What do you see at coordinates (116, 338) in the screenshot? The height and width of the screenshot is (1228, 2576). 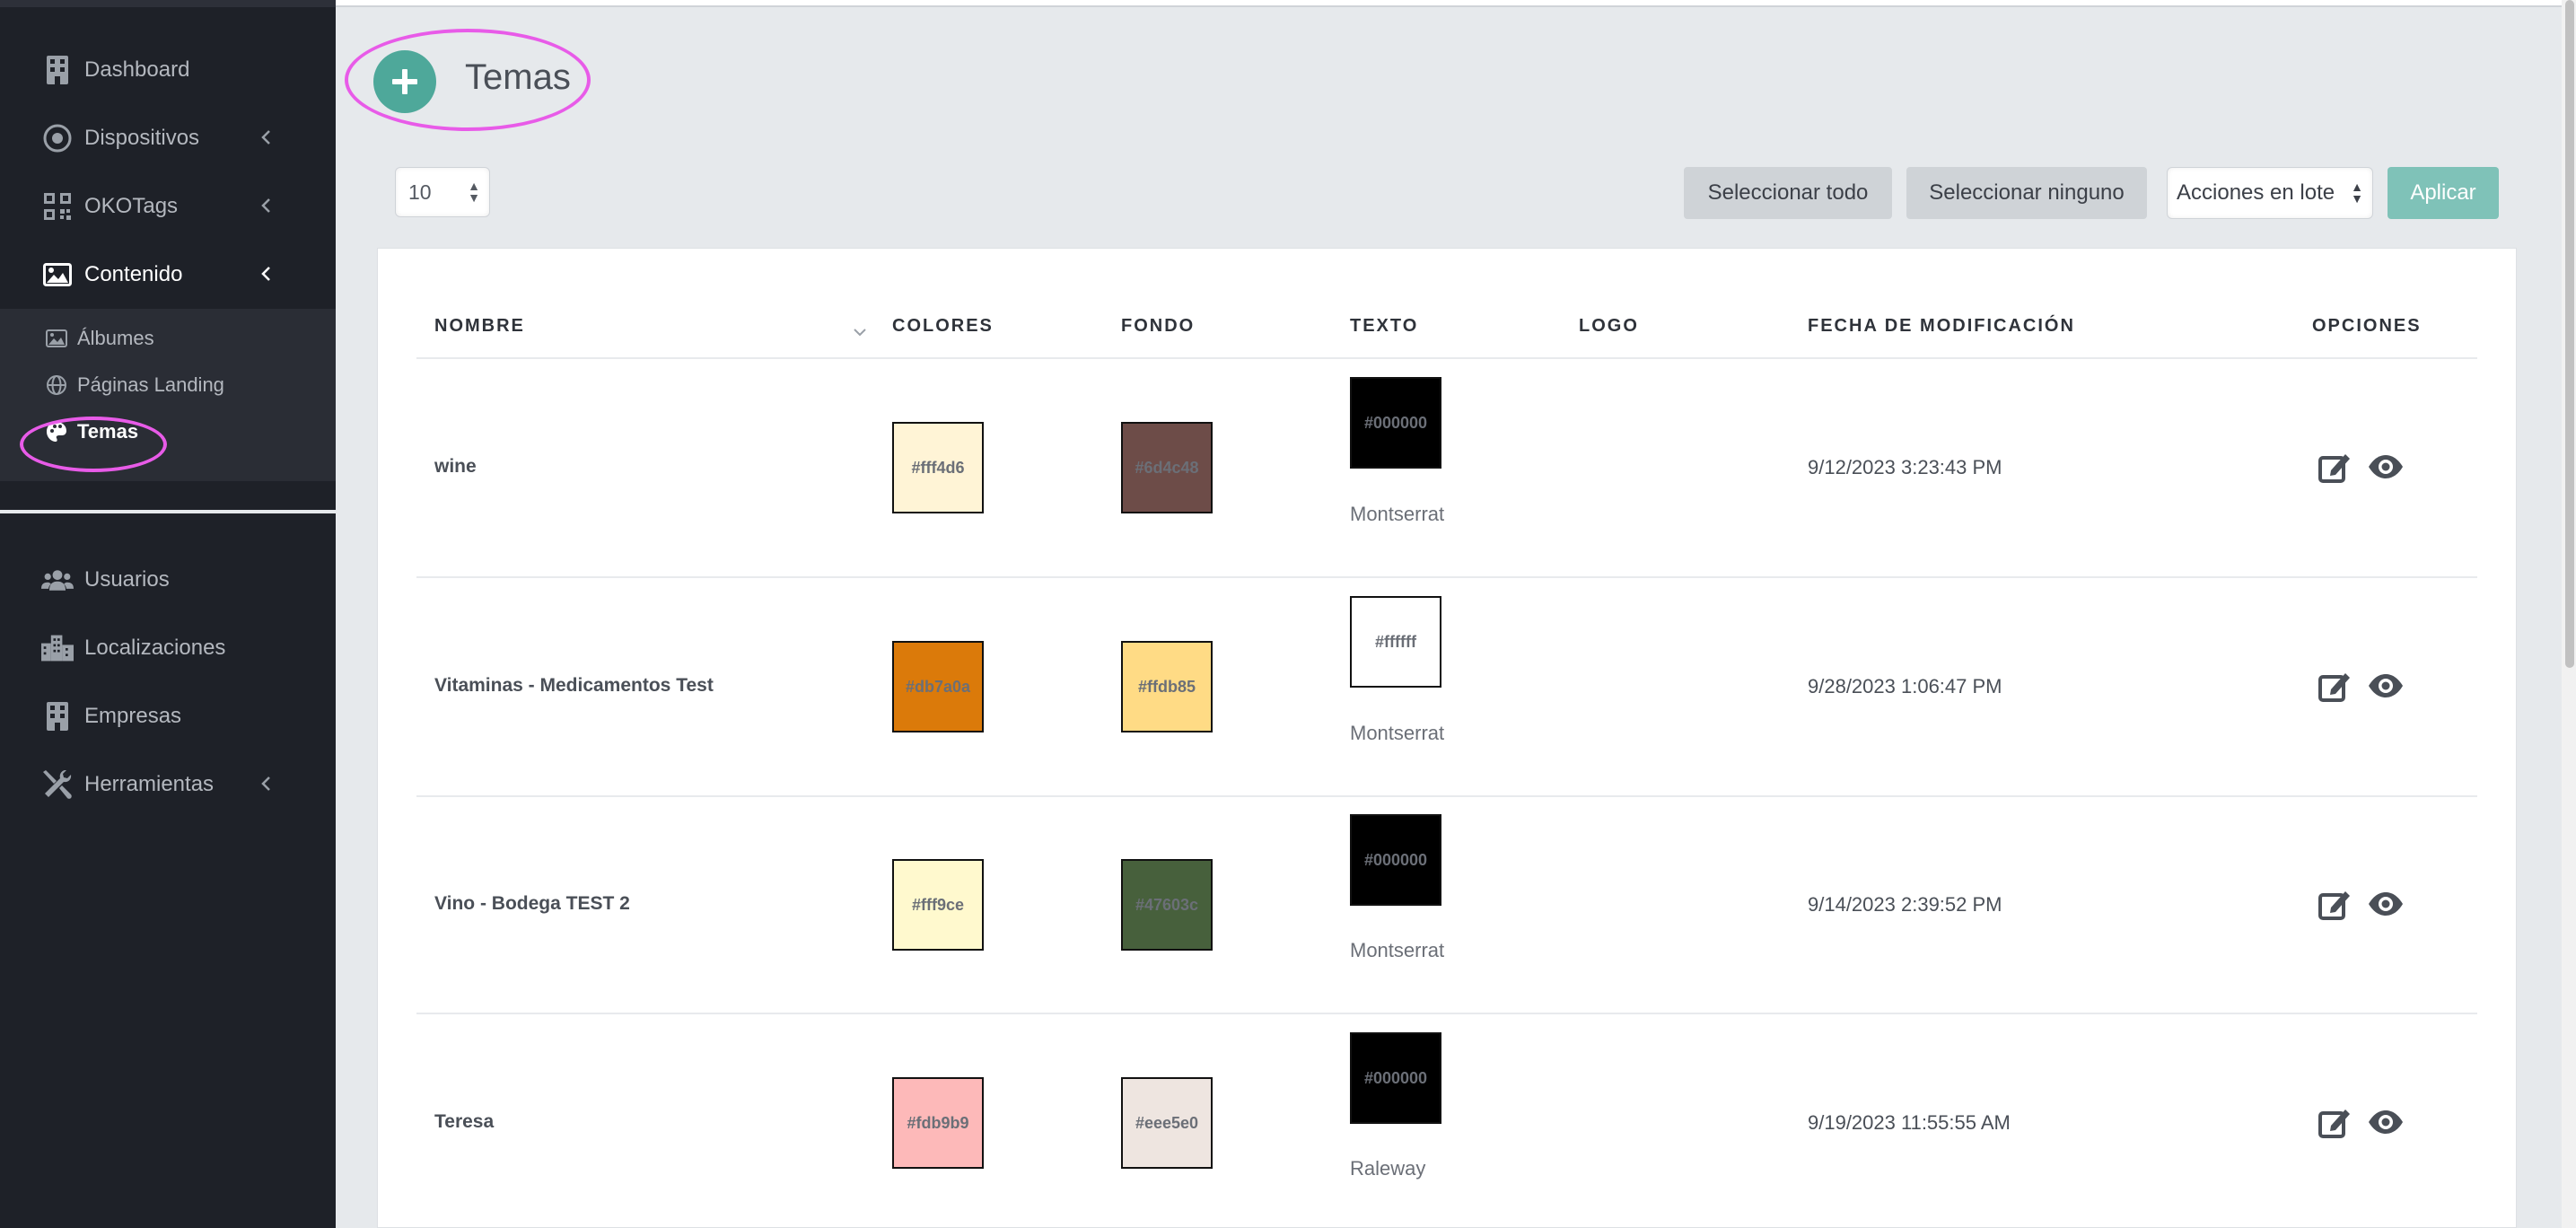 I see `sidebar-subitem-label: Álbumes` at bounding box center [116, 338].